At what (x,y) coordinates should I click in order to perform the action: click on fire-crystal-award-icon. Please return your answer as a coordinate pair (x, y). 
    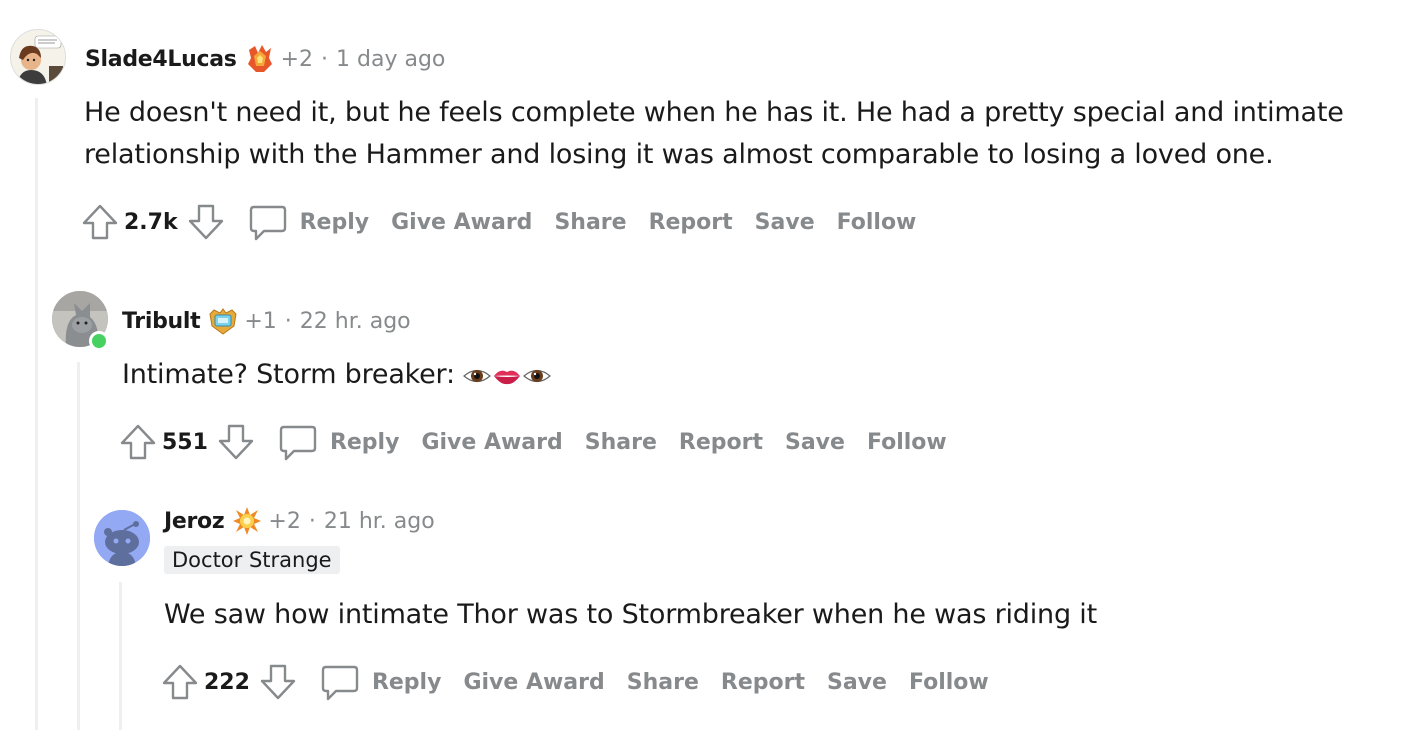
    Looking at the image, I should click on (260, 59).